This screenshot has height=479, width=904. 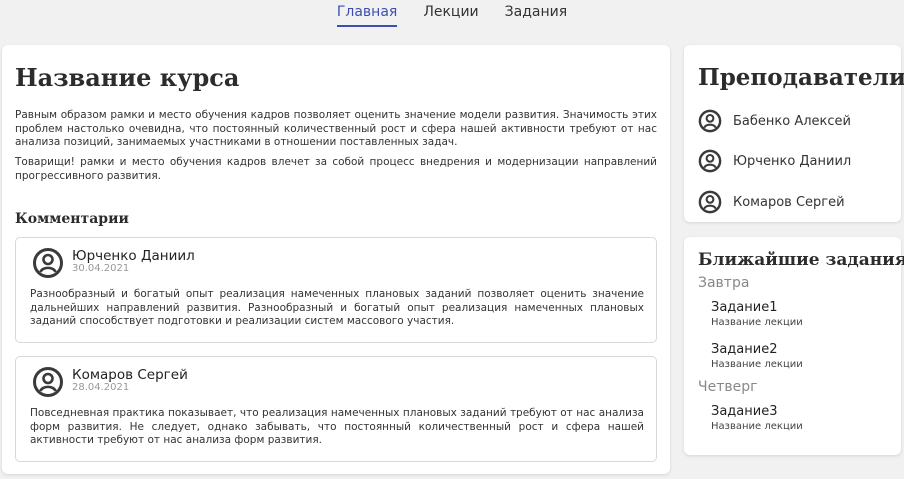 I want to click on top-nav: Главная Лекции Задания, so click(x=452, y=15).